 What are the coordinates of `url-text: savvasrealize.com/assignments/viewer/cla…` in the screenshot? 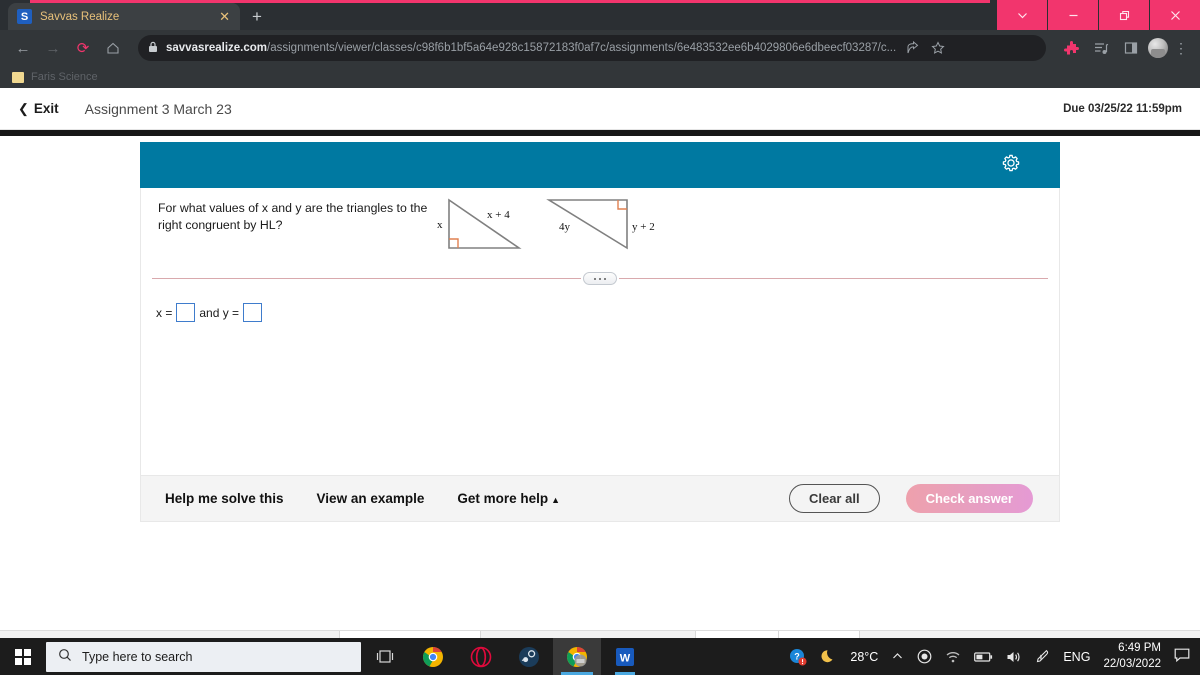 It's located at (531, 48).